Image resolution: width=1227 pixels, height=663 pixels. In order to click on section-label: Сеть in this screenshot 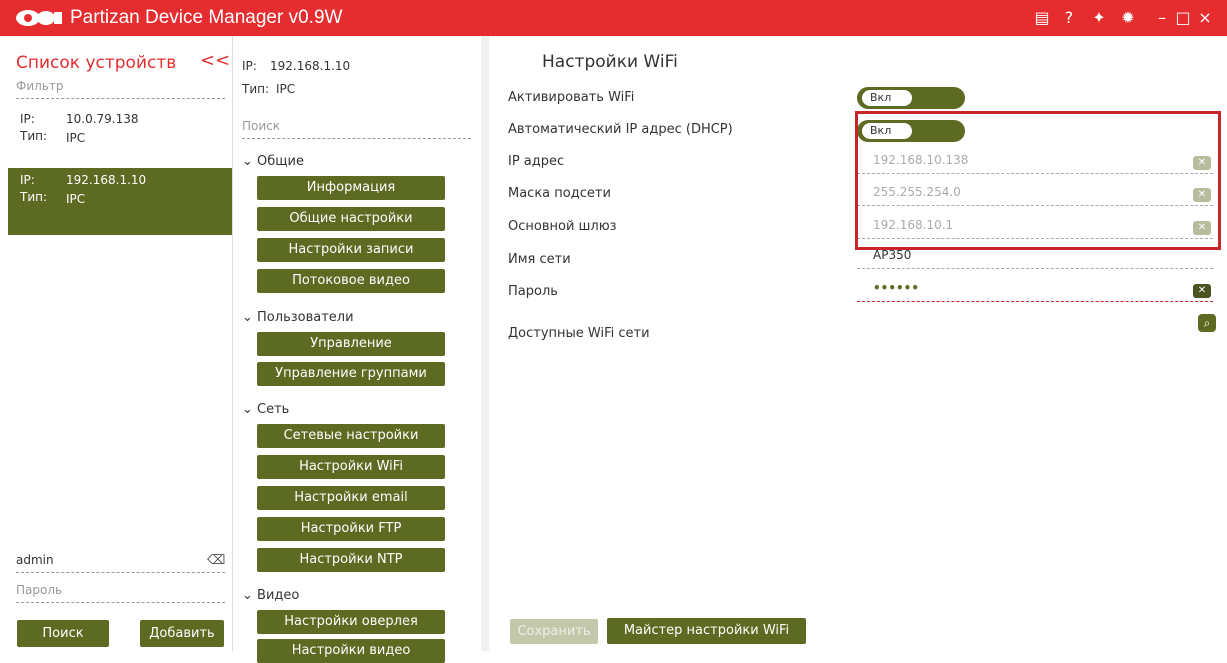, I will do `click(273, 409)`.